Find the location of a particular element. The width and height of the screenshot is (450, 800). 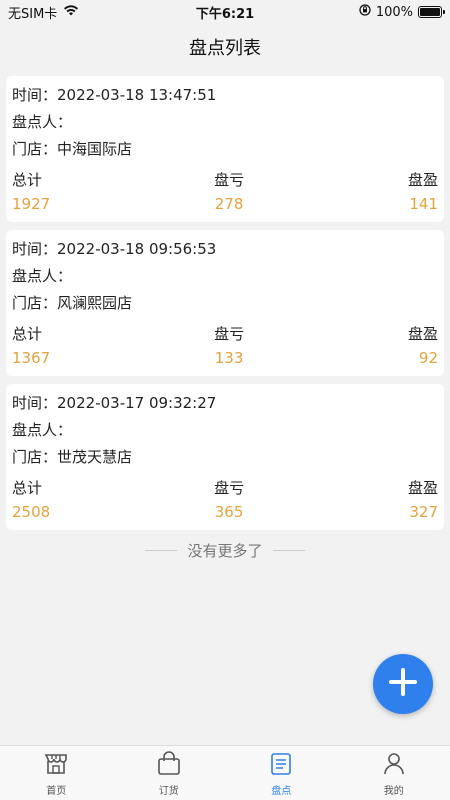

no-more-text: 没有更多了 is located at coordinates (225, 550).